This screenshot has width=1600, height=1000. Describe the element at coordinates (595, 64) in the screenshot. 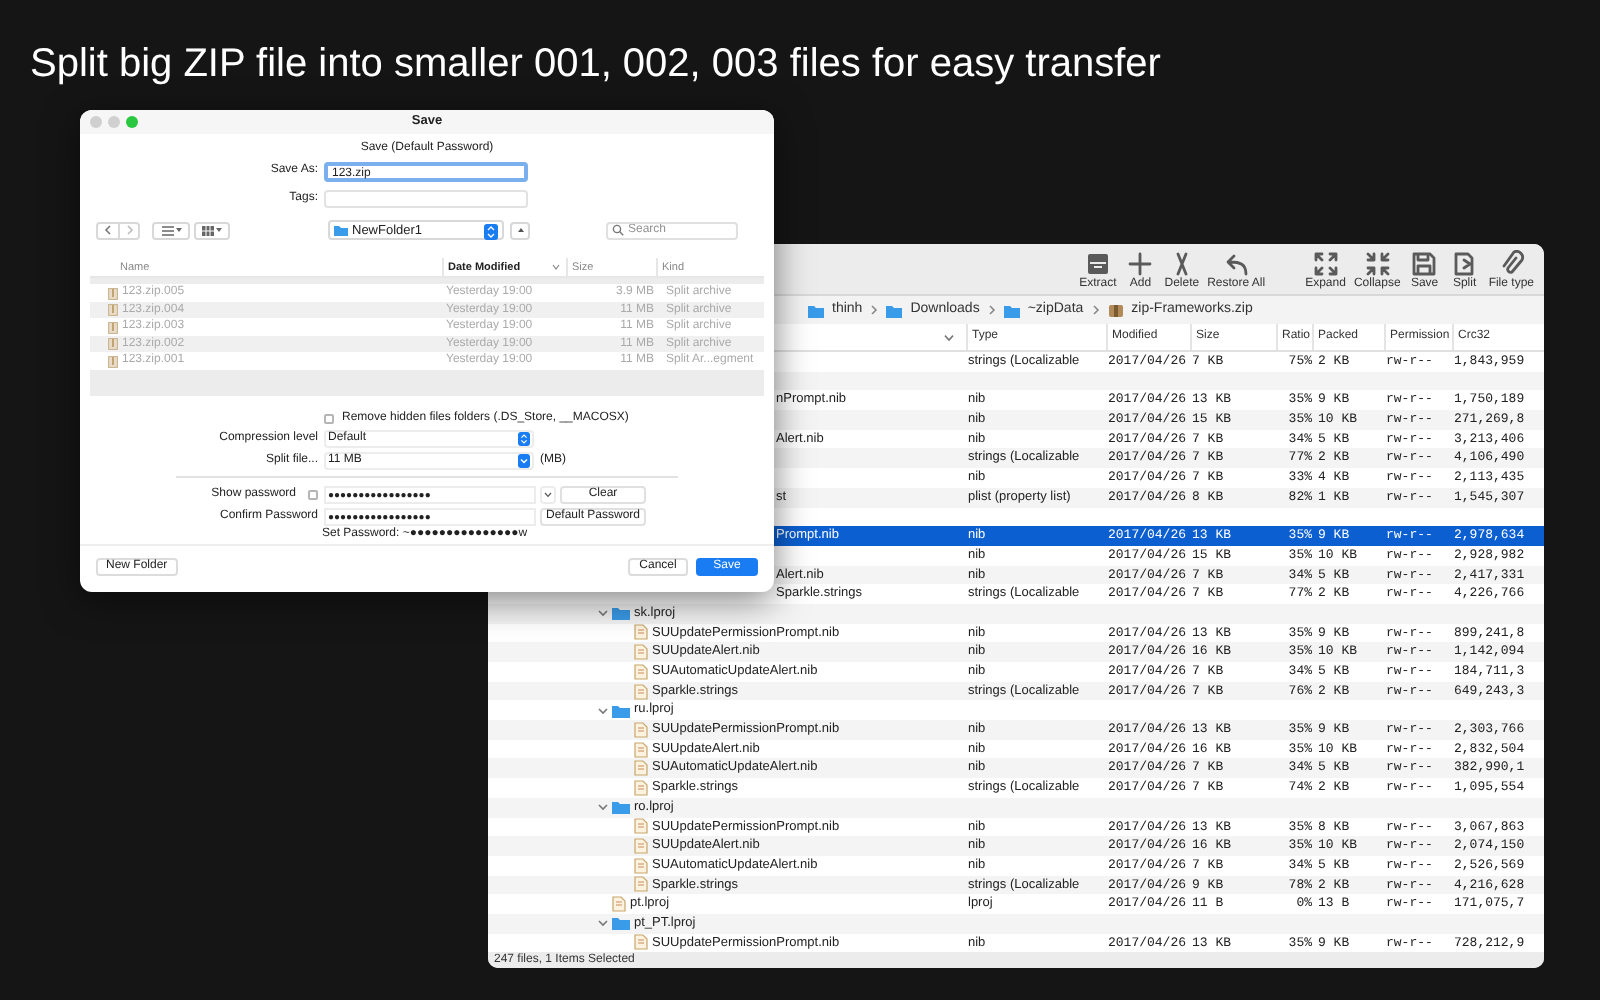

I see `headline: Split big ZIP file into smaller 001, 002, 003 files for easy transfer` at that location.